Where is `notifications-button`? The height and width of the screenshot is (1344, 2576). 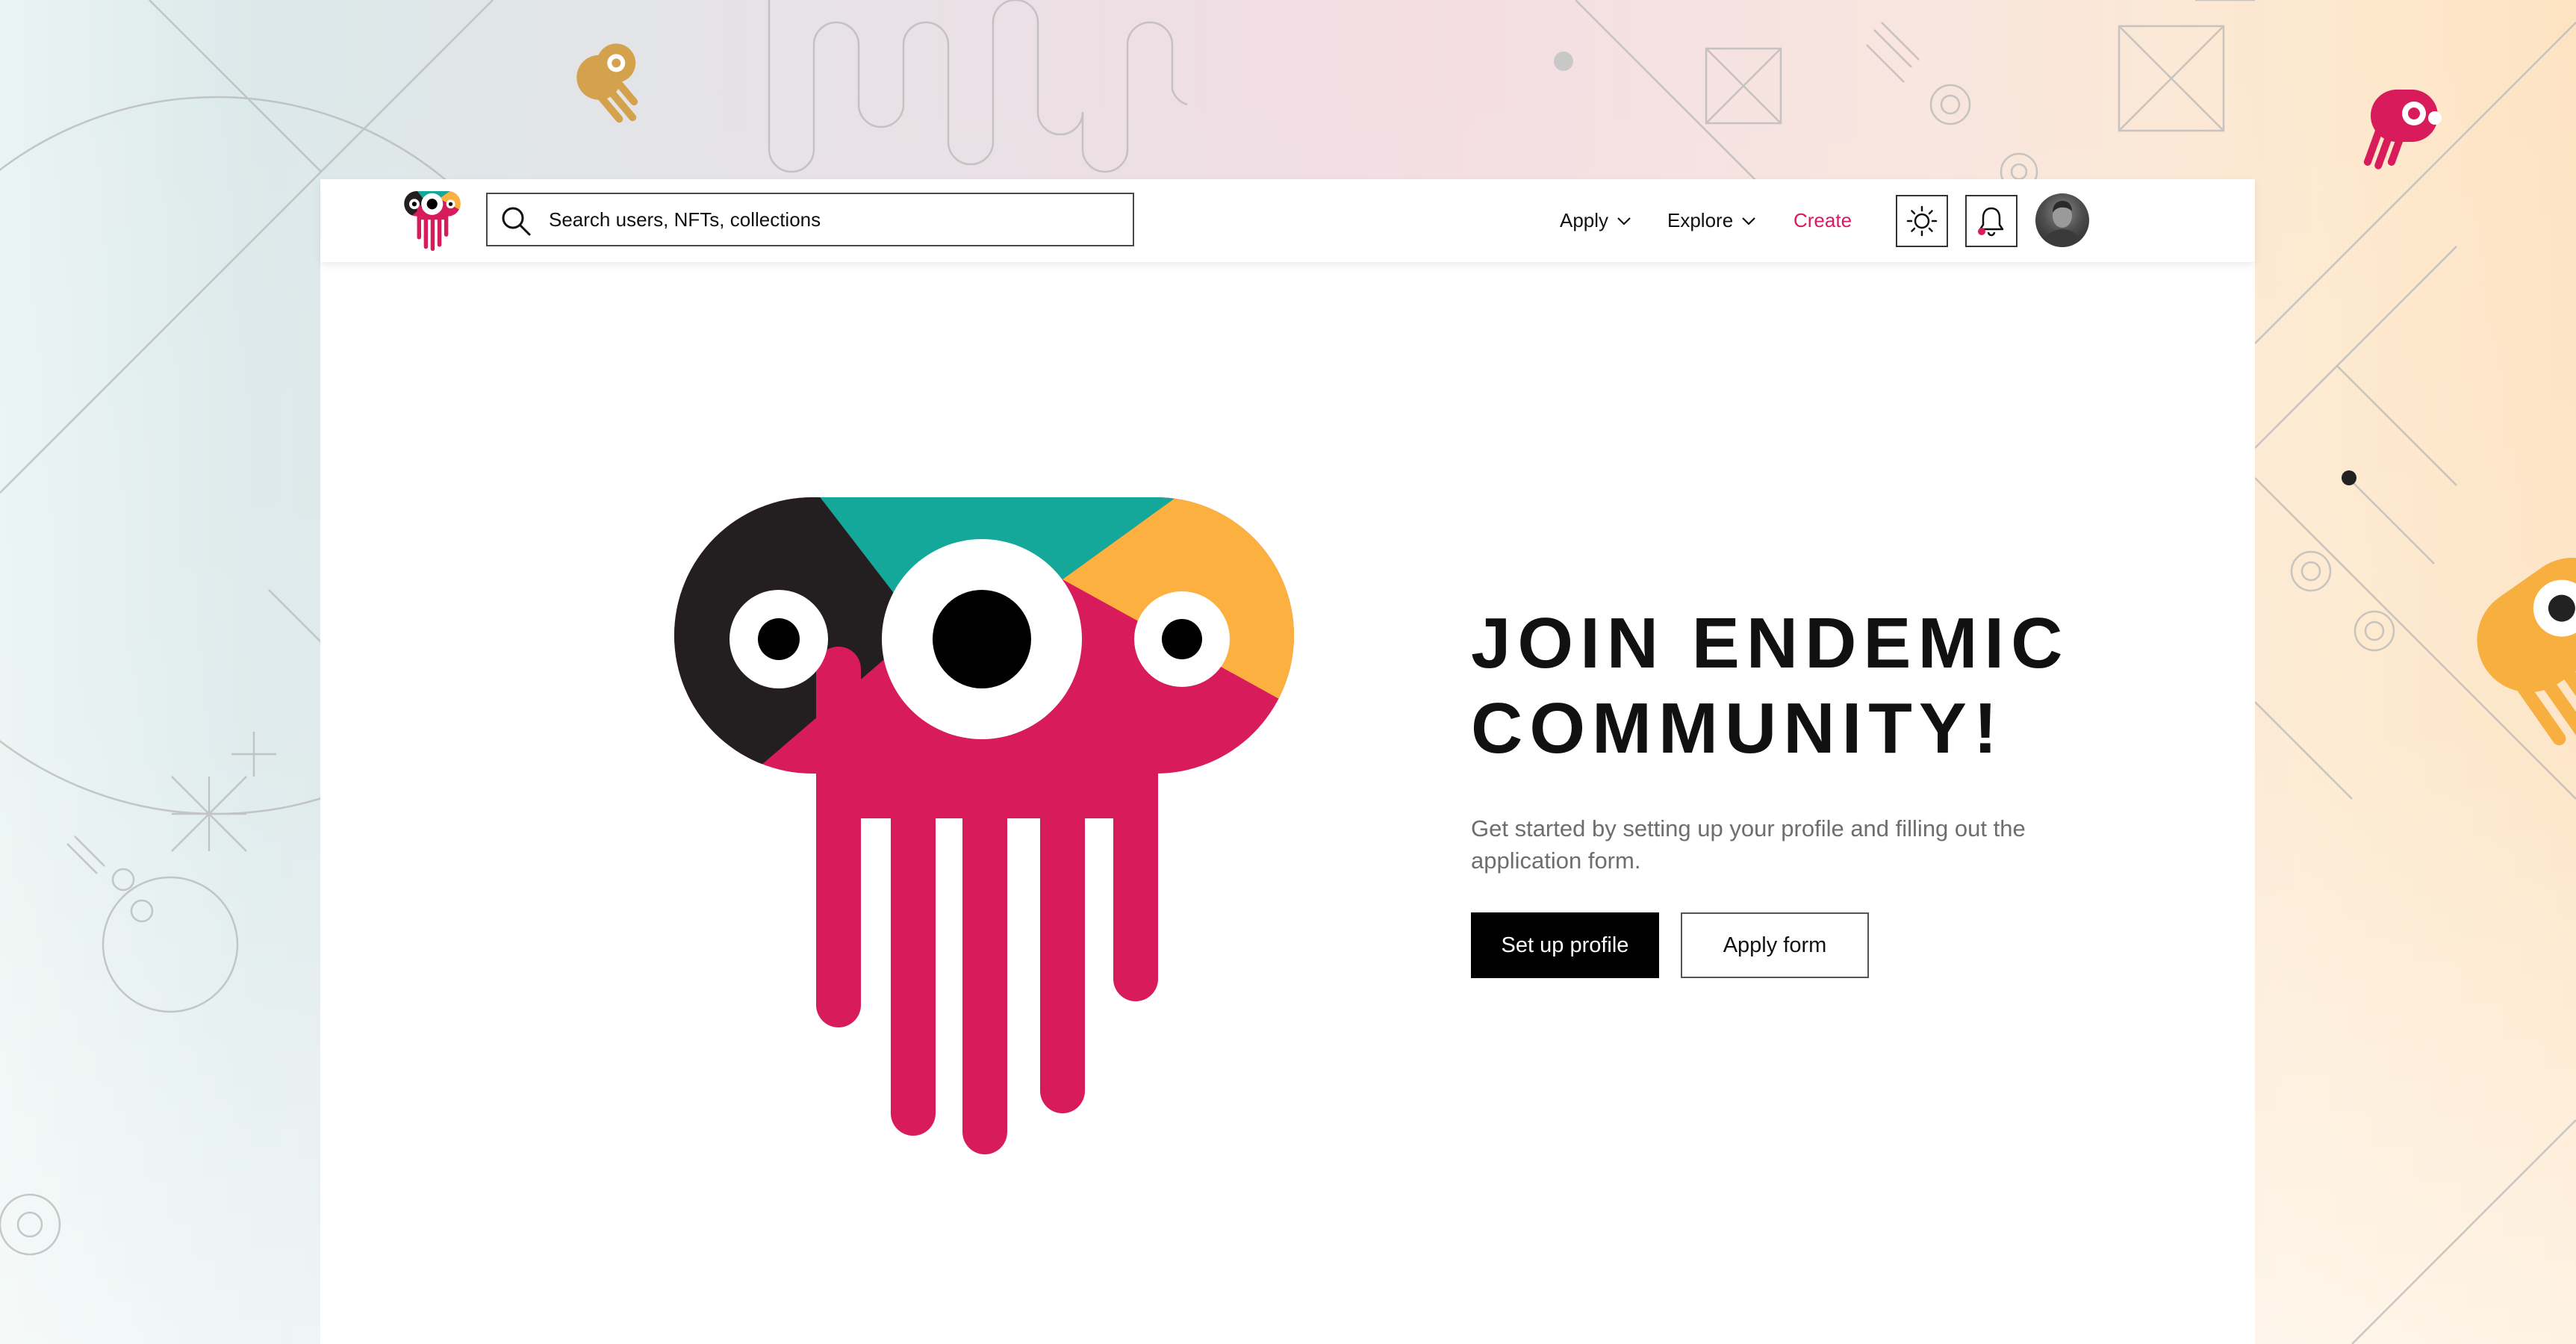
notifications-button is located at coordinates (1991, 221).